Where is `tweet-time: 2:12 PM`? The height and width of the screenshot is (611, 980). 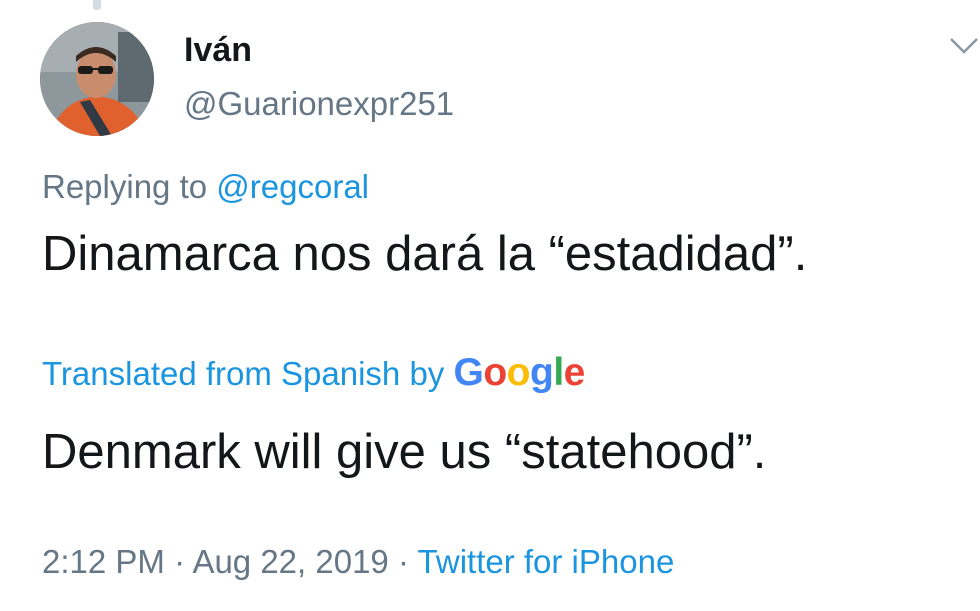
tweet-time: 2:12 PM is located at coordinates (103, 561).